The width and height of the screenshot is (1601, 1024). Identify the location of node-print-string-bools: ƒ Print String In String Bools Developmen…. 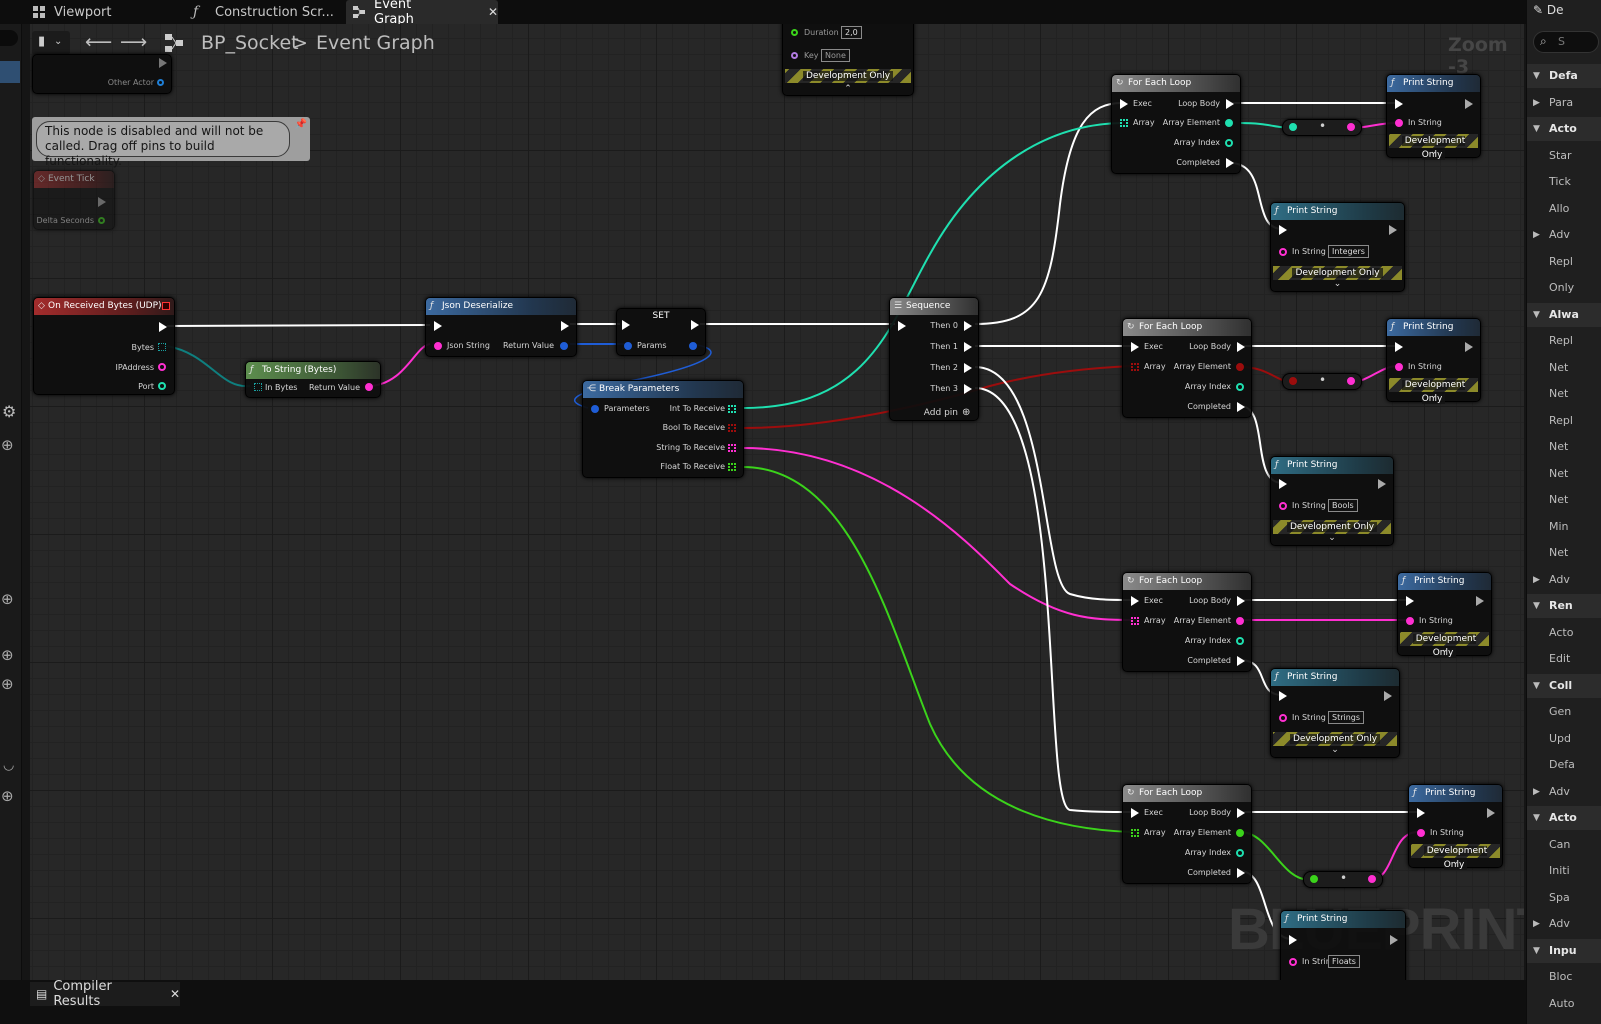
(1332, 501).